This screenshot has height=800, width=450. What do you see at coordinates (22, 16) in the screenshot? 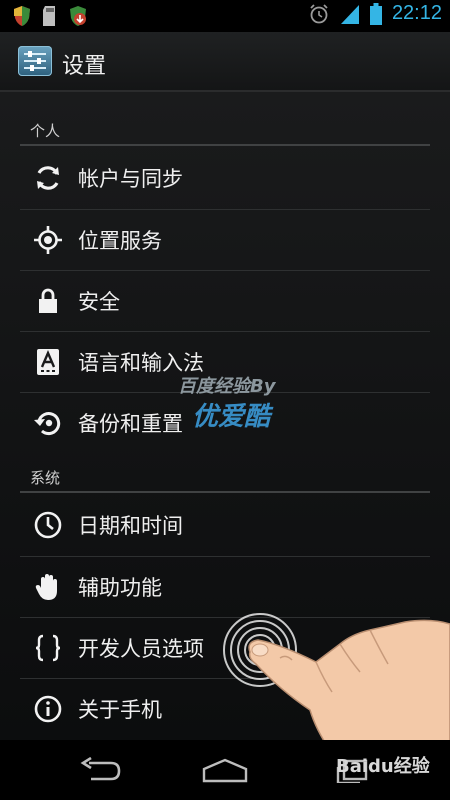
I see `shield-icon` at bounding box center [22, 16].